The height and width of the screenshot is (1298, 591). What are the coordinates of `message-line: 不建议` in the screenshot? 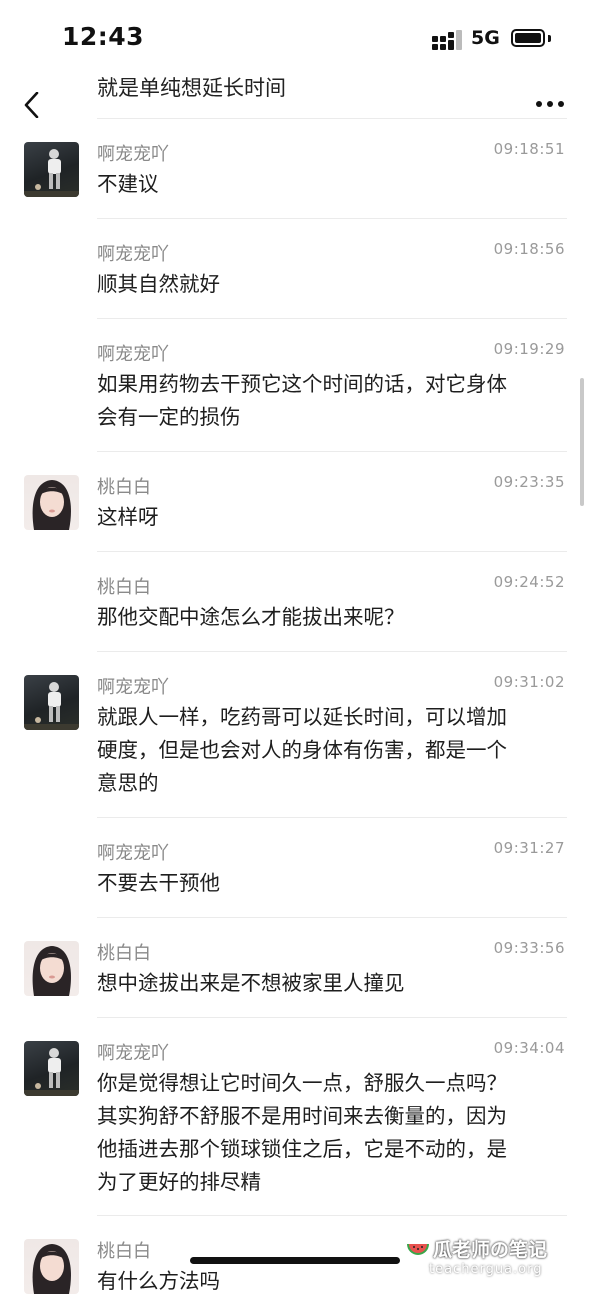 It's located at (128, 184).